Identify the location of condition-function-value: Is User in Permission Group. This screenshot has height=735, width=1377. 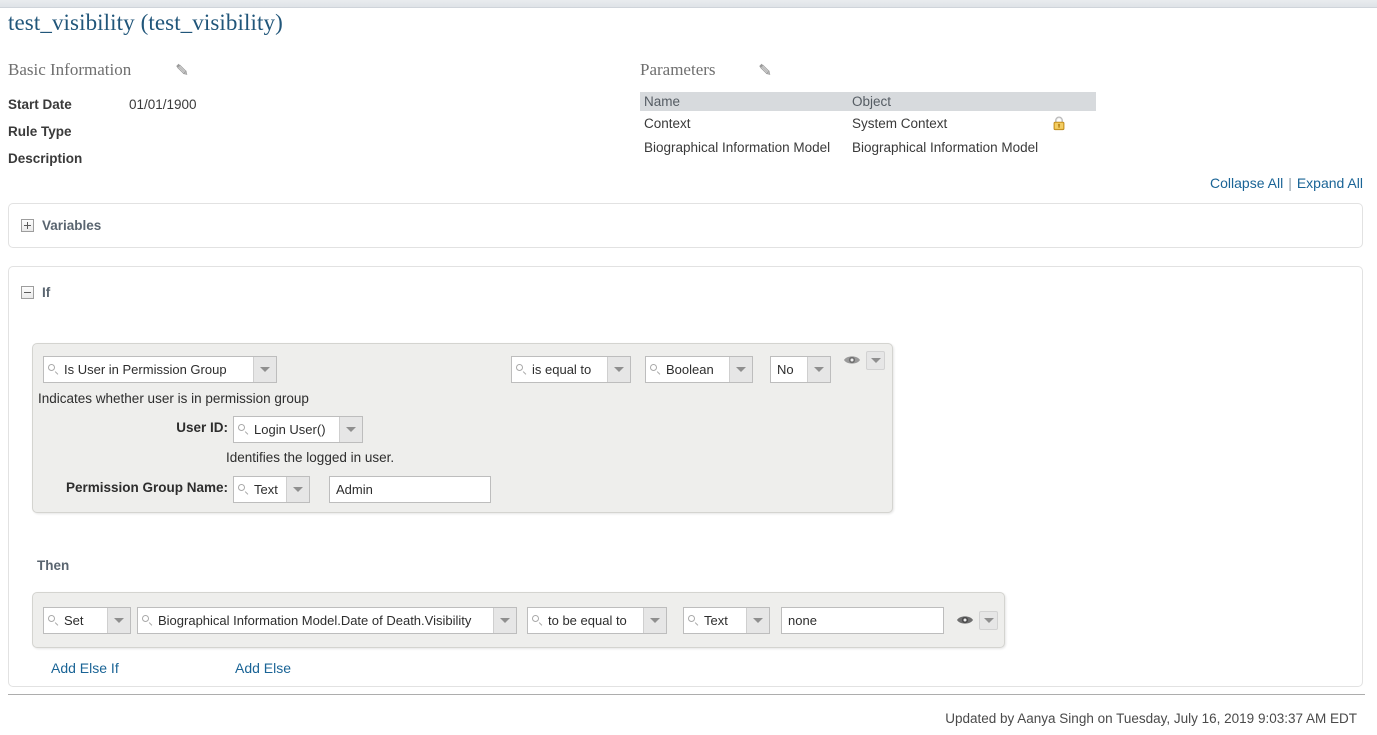
(145, 369).